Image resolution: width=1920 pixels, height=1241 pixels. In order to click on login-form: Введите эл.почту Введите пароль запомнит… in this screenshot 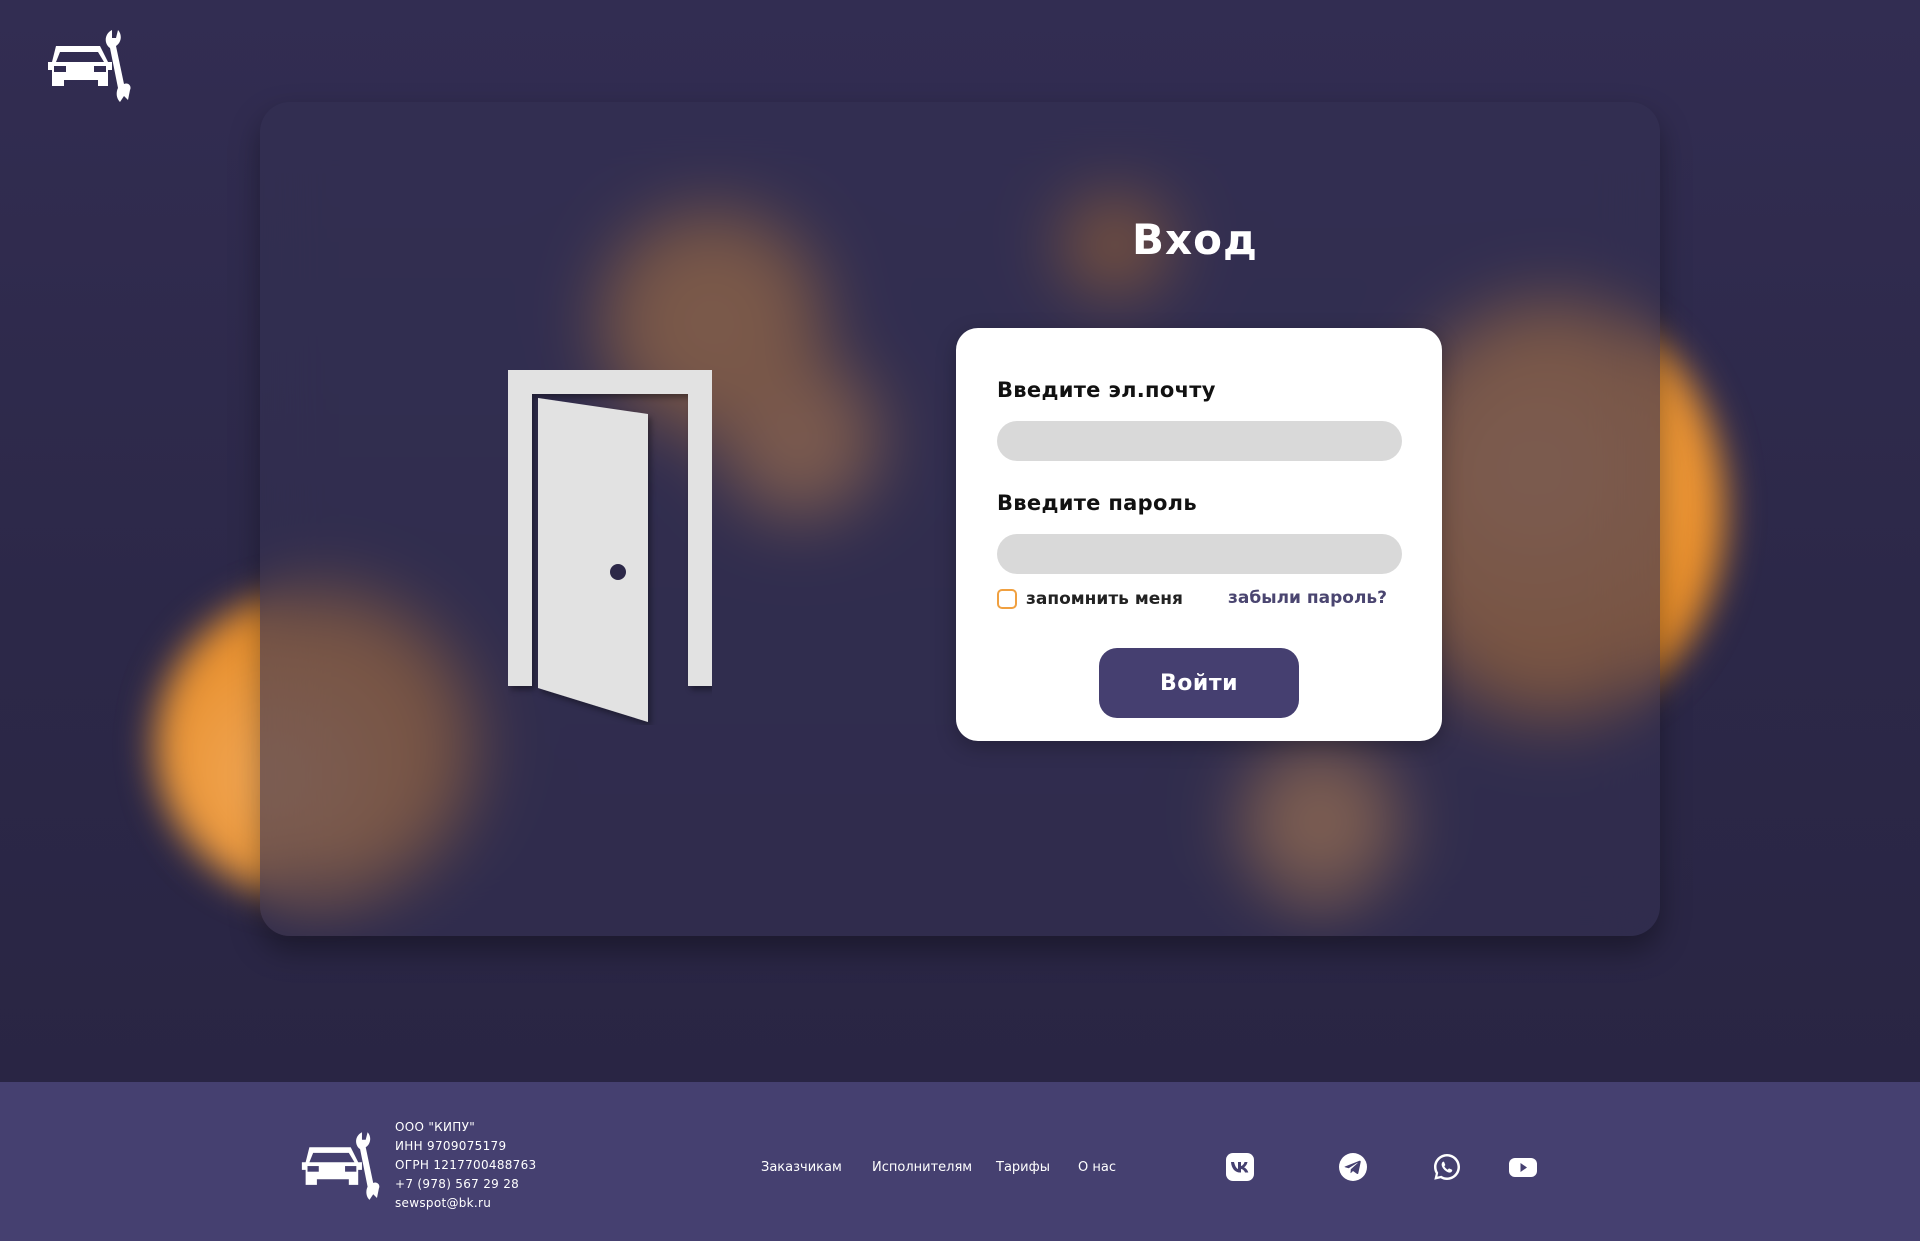, I will do `click(1199, 534)`.